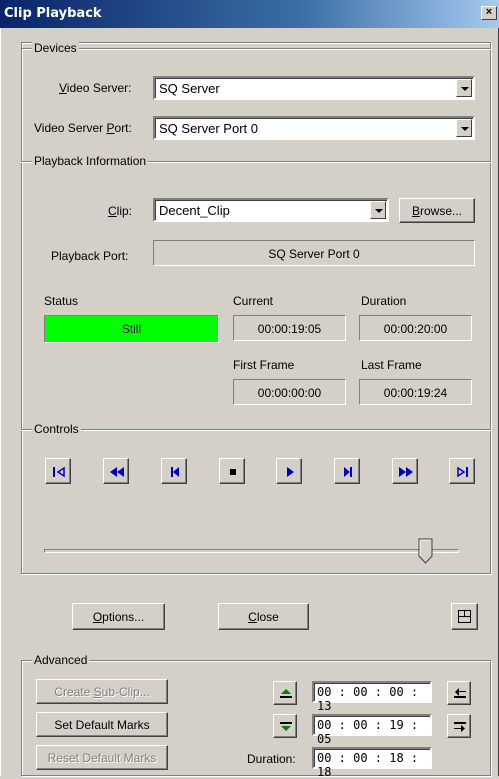  What do you see at coordinates (263, 616) in the screenshot?
I see `close-button: Close` at bounding box center [263, 616].